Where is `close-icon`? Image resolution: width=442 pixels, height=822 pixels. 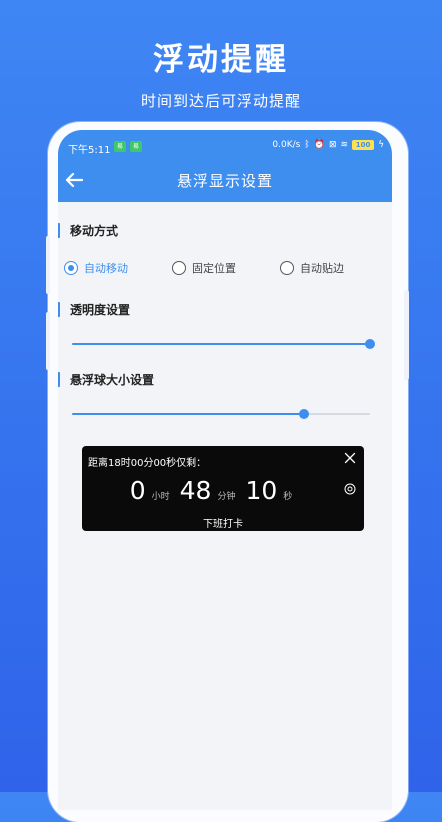 close-icon is located at coordinates (350, 458).